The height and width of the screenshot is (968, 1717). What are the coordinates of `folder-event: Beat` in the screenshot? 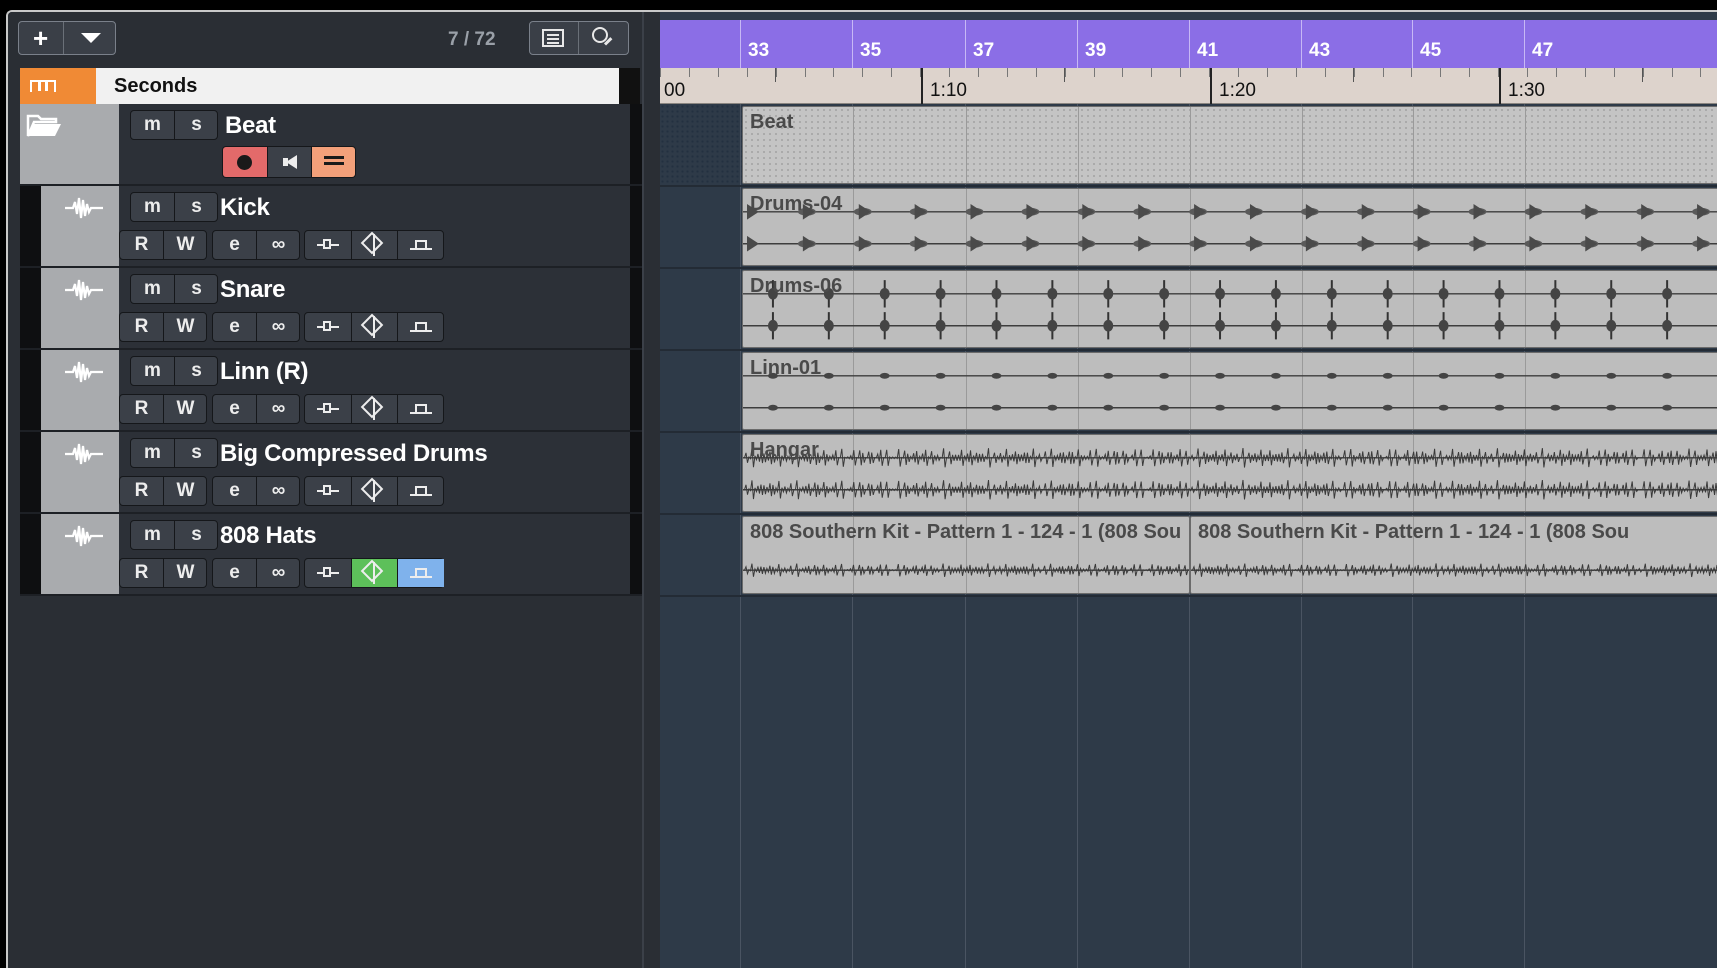 It's located at (1229, 145).